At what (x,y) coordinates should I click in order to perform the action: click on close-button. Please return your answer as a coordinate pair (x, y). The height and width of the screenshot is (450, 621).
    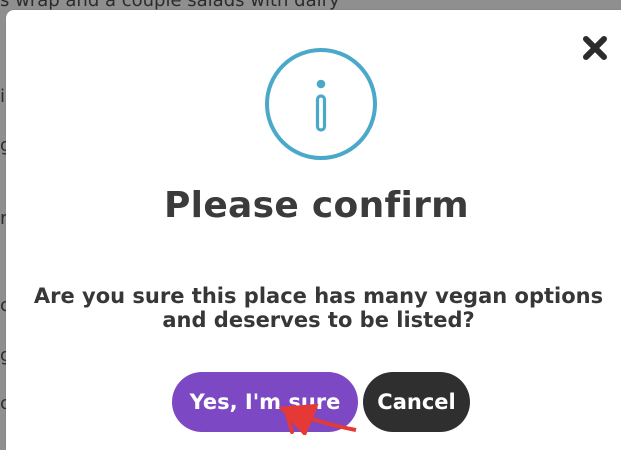
    Looking at the image, I should click on (595, 48).